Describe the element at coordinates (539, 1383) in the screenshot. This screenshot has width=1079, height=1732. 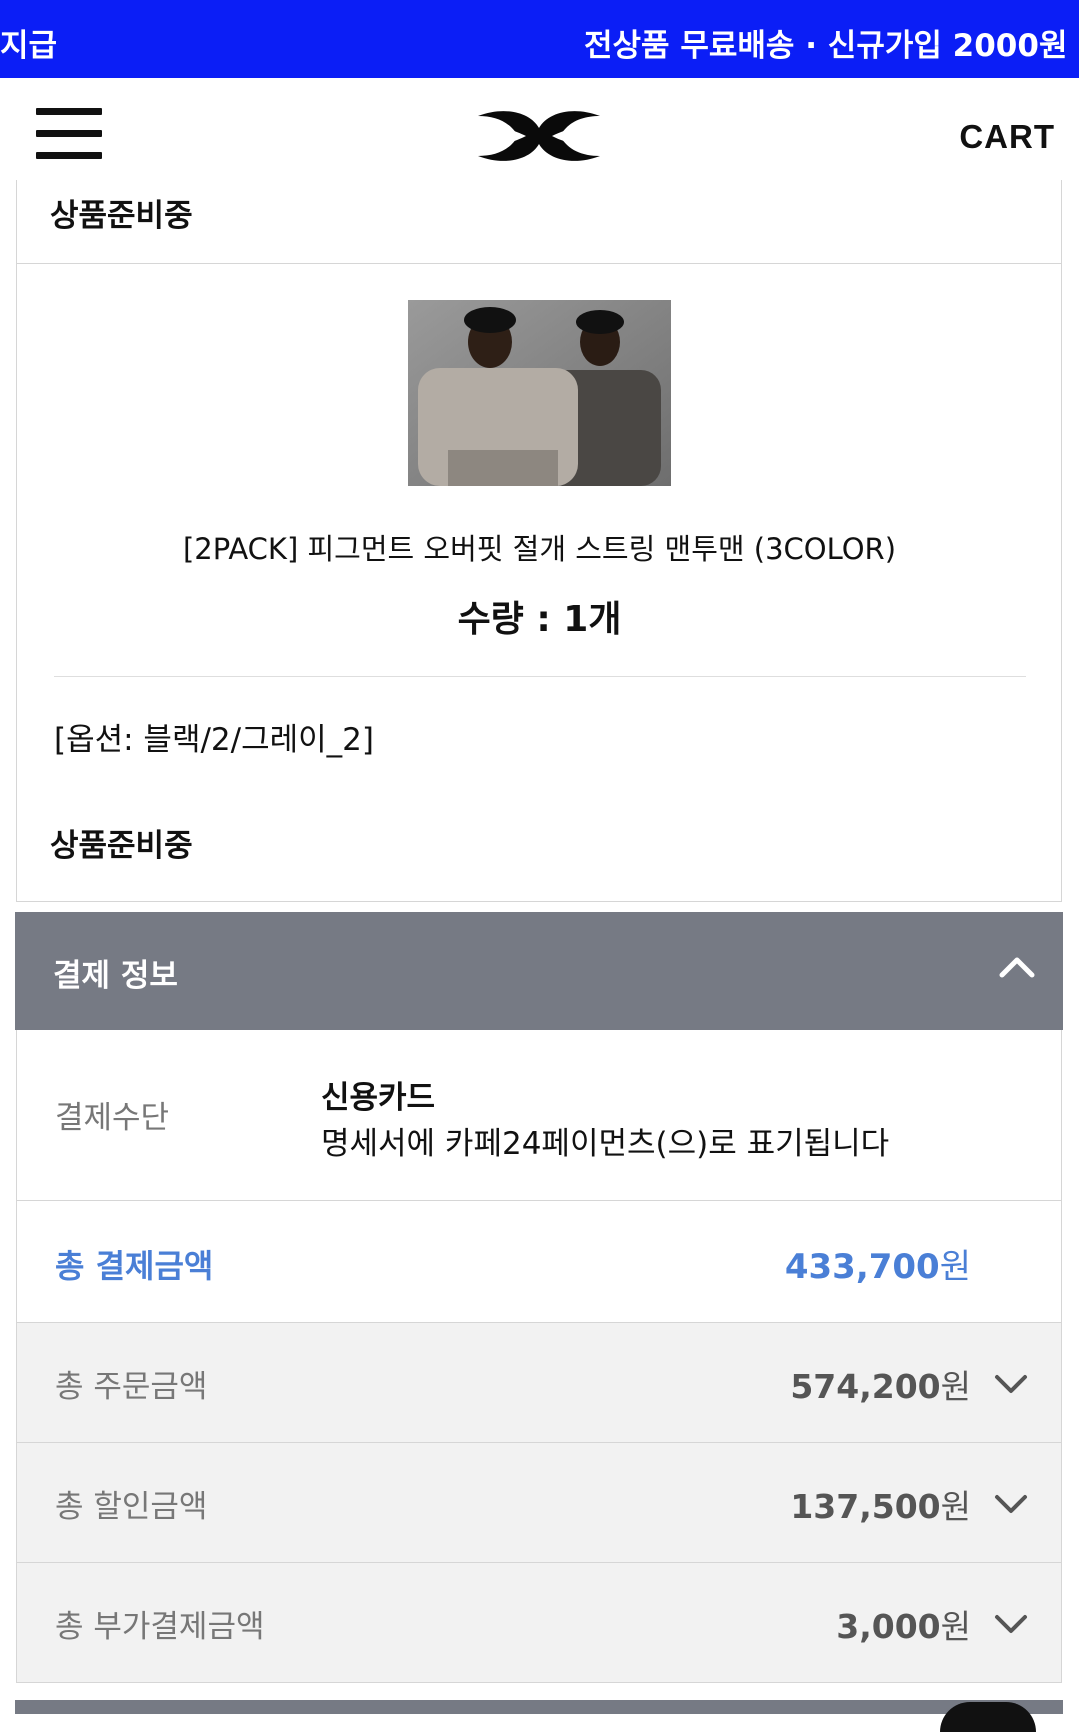
I see `order-amount-row: 총 주문금액 574,200원` at that location.